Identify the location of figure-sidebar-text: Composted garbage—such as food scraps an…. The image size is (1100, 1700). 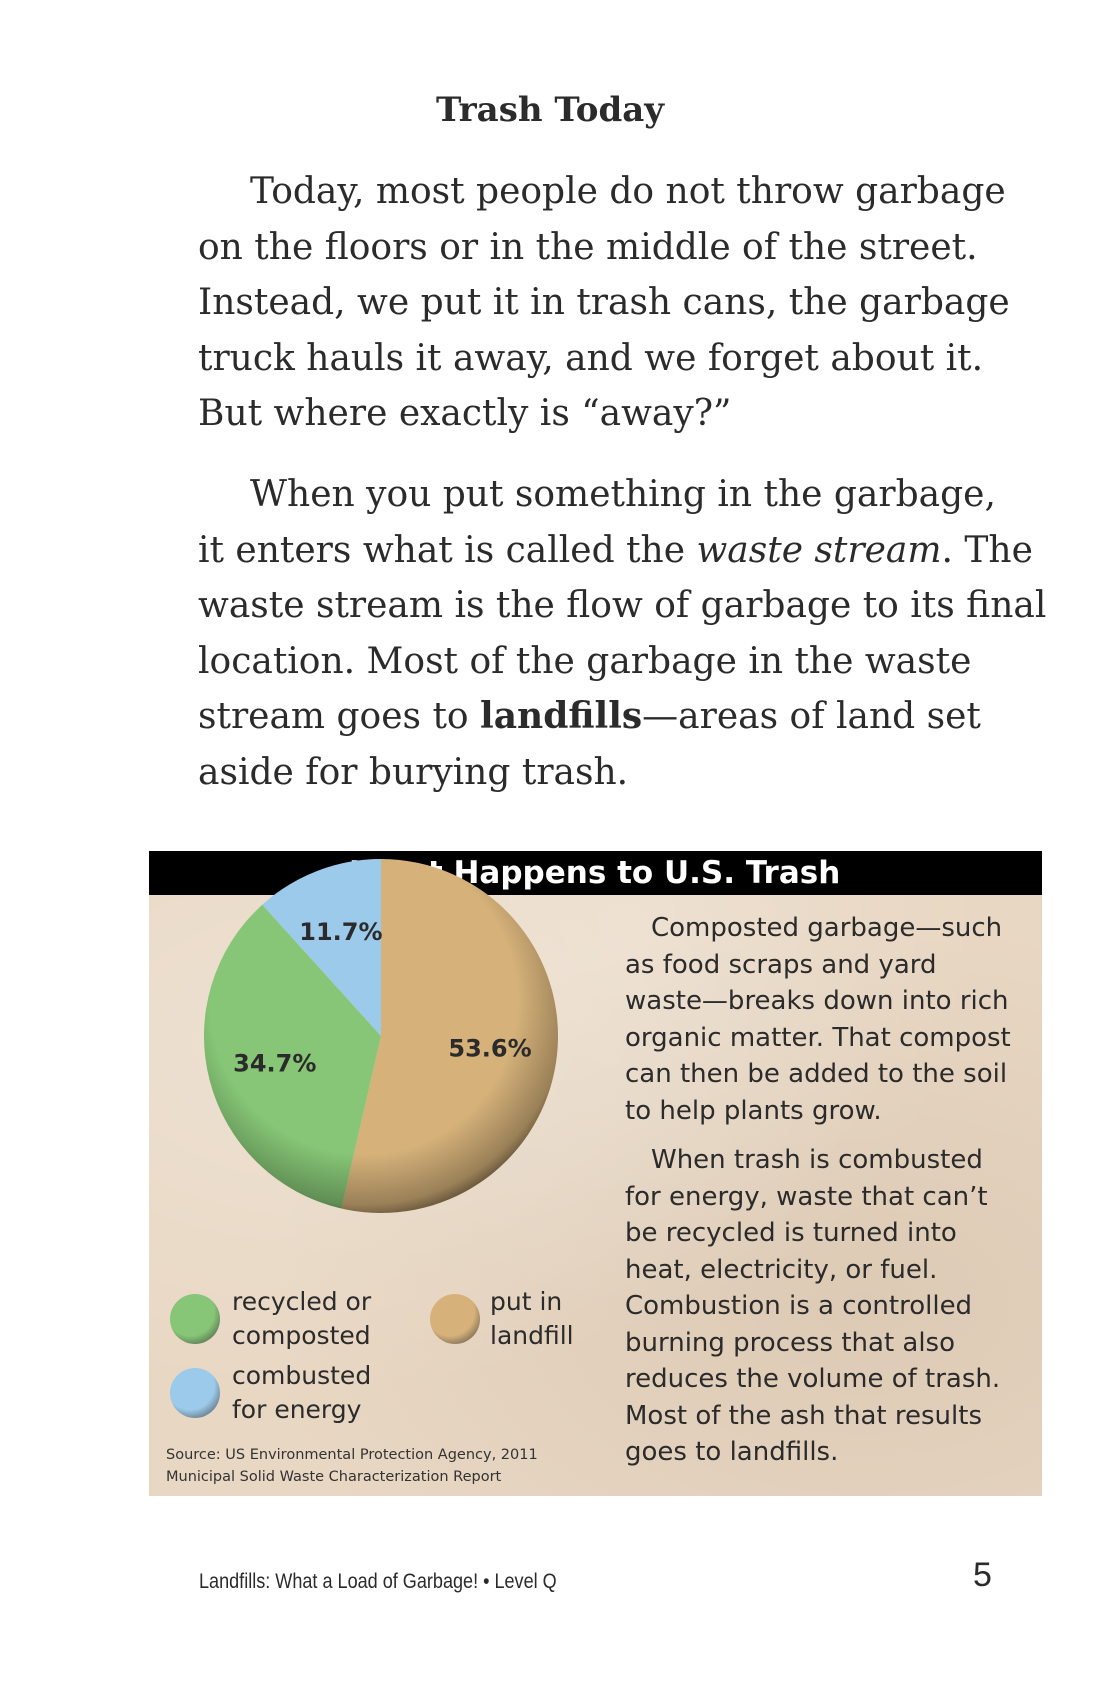
(830, 1190).